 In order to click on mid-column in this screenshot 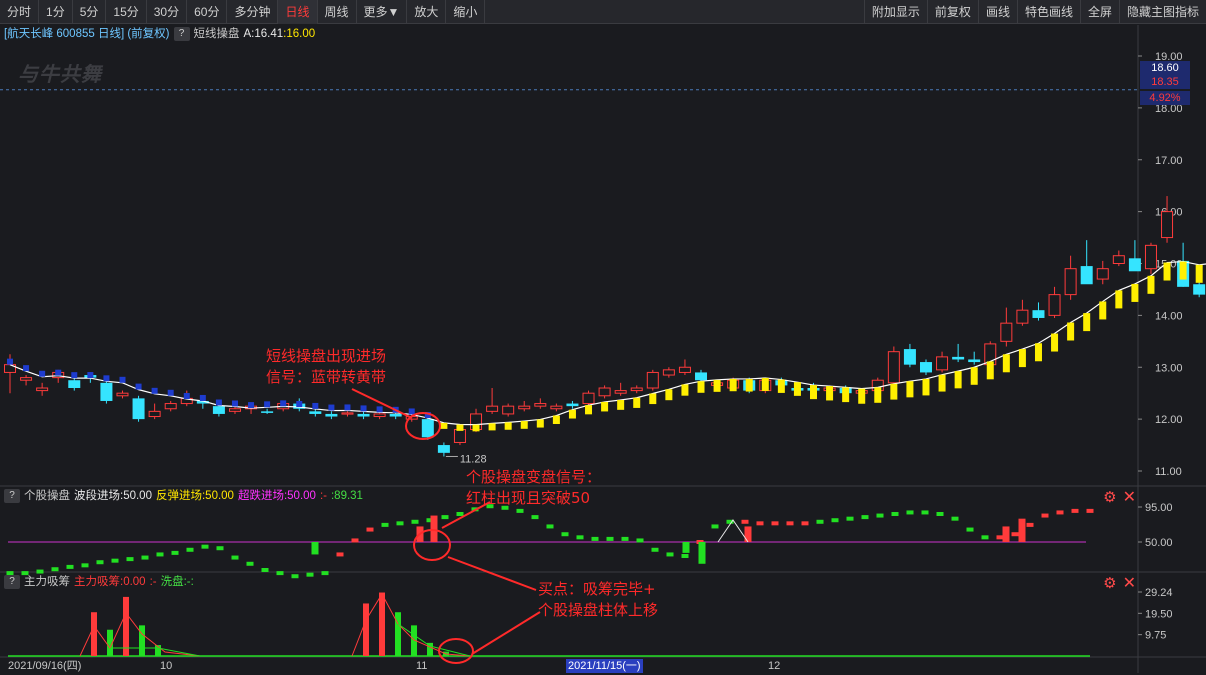, I will do `click(1022, 530)`.